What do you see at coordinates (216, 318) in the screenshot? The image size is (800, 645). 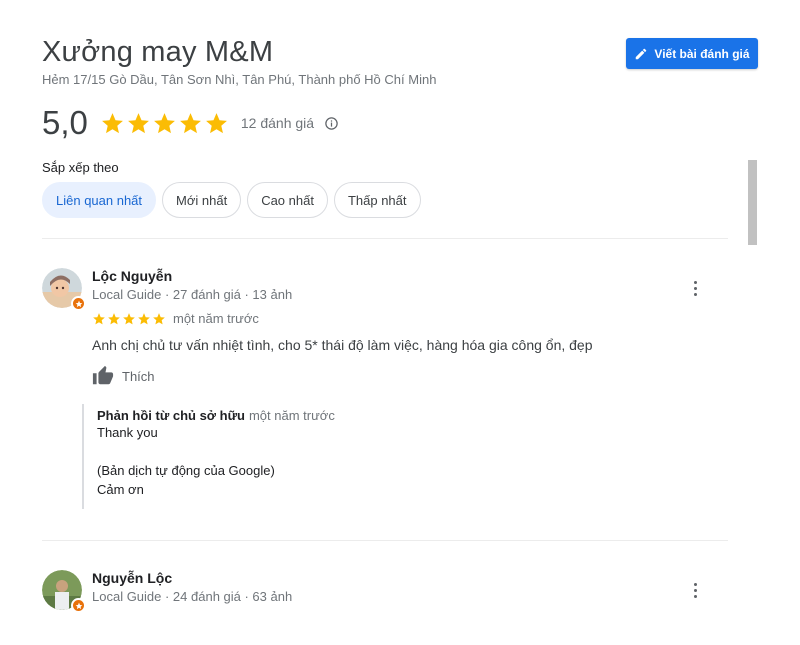 I see `review-time: một năm trước` at bounding box center [216, 318].